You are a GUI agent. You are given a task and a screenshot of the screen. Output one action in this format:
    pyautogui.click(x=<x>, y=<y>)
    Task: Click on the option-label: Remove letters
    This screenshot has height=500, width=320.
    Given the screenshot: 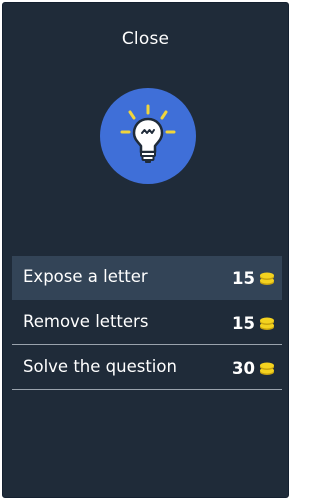 What is the action you would take?
    pyautogui.click(x=86, y=321)
    